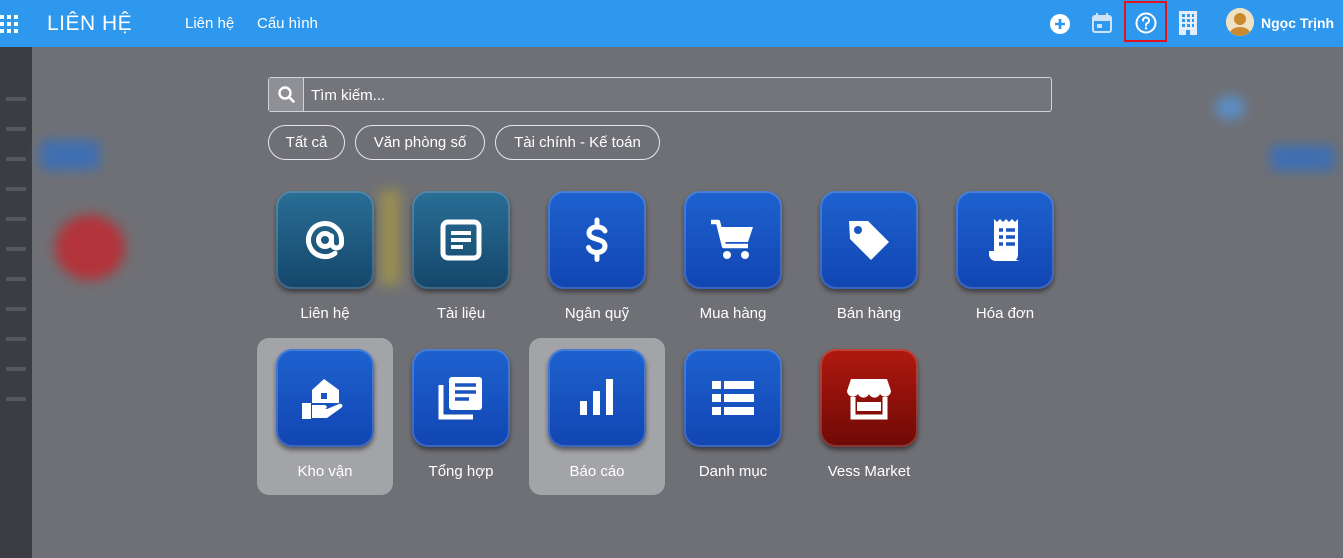  Describe the element at coordinates (325, 313) in the screenshot. I see `app-label: Liên hệ` at that location.